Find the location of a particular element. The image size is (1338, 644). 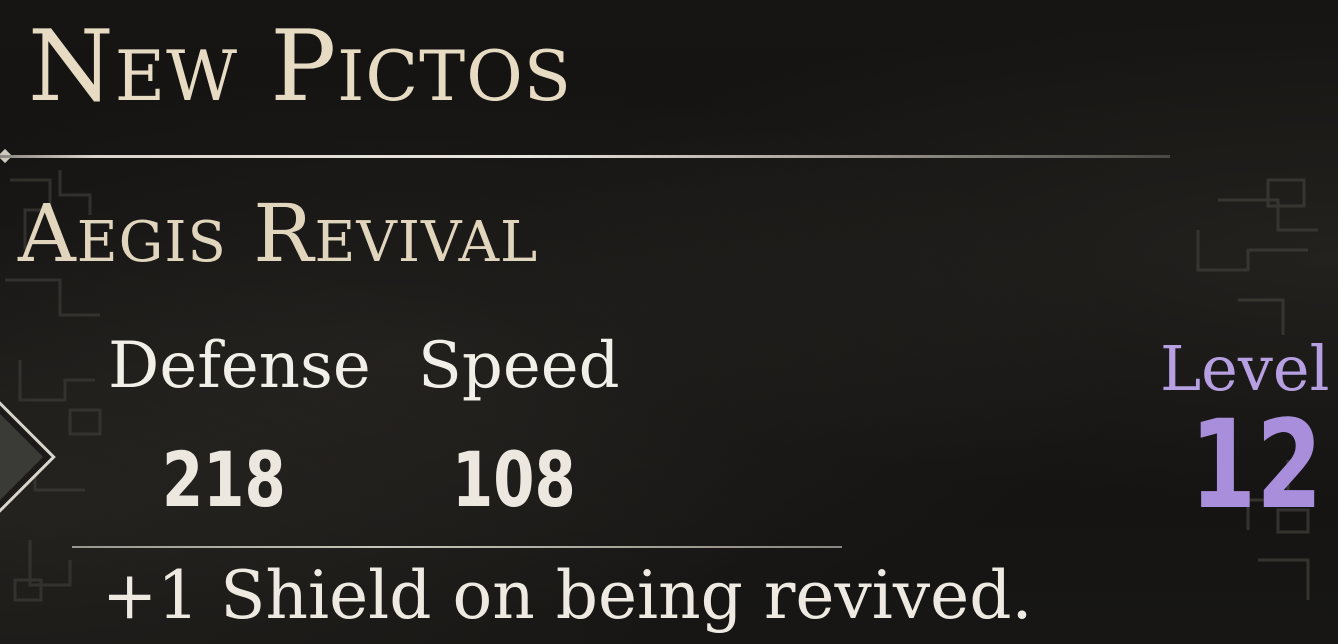

stat-label-defense: Defense is located at coordinates (239, 366).